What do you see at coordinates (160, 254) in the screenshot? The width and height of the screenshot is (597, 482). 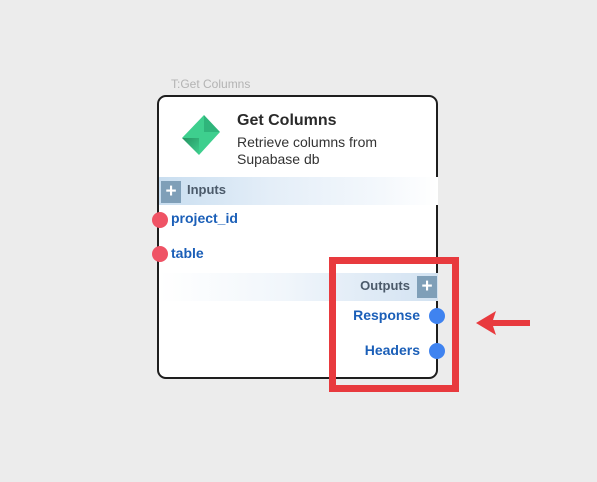 I see `input-port-table` at bounding box center [160, 254].